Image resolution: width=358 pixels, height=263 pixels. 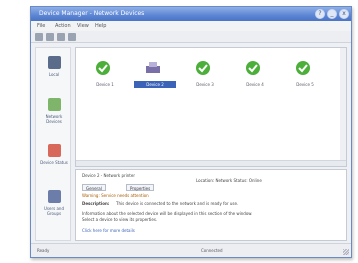 What do you see at coordinates (212, 250) in the screenshot?
I see `status-middle: Connected` at bounding box center [212, 250].